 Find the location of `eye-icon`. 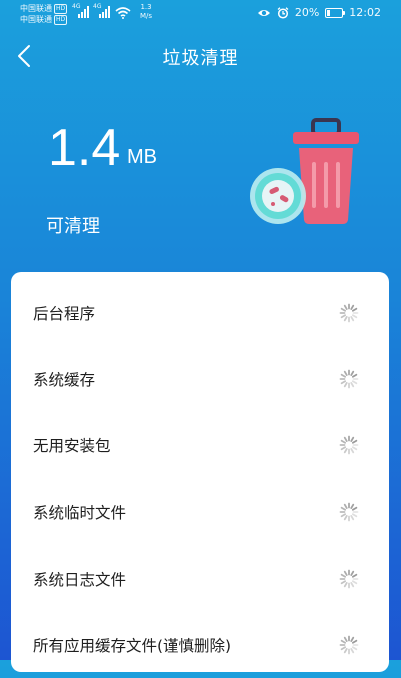

eye-icon is located at coordinates (263, 12).